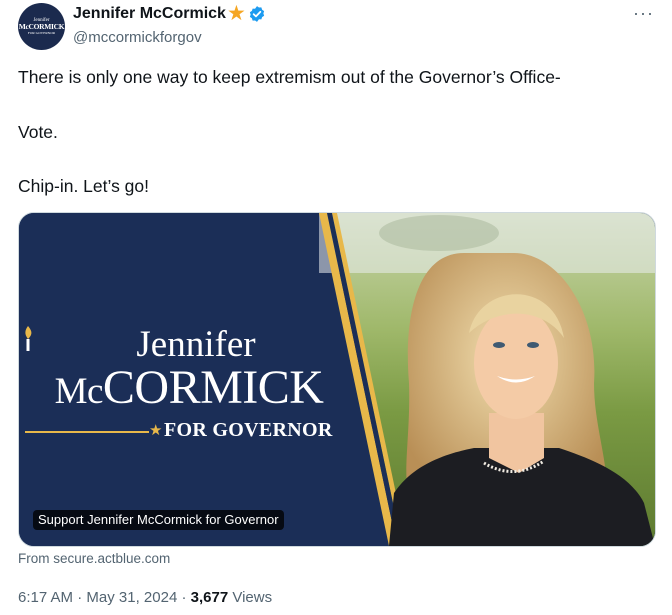 The image size is (672, 615). Describe the element at coordinates (196, 344) in the screenshot. I see `logo-first-name: Jennifer` at that location.